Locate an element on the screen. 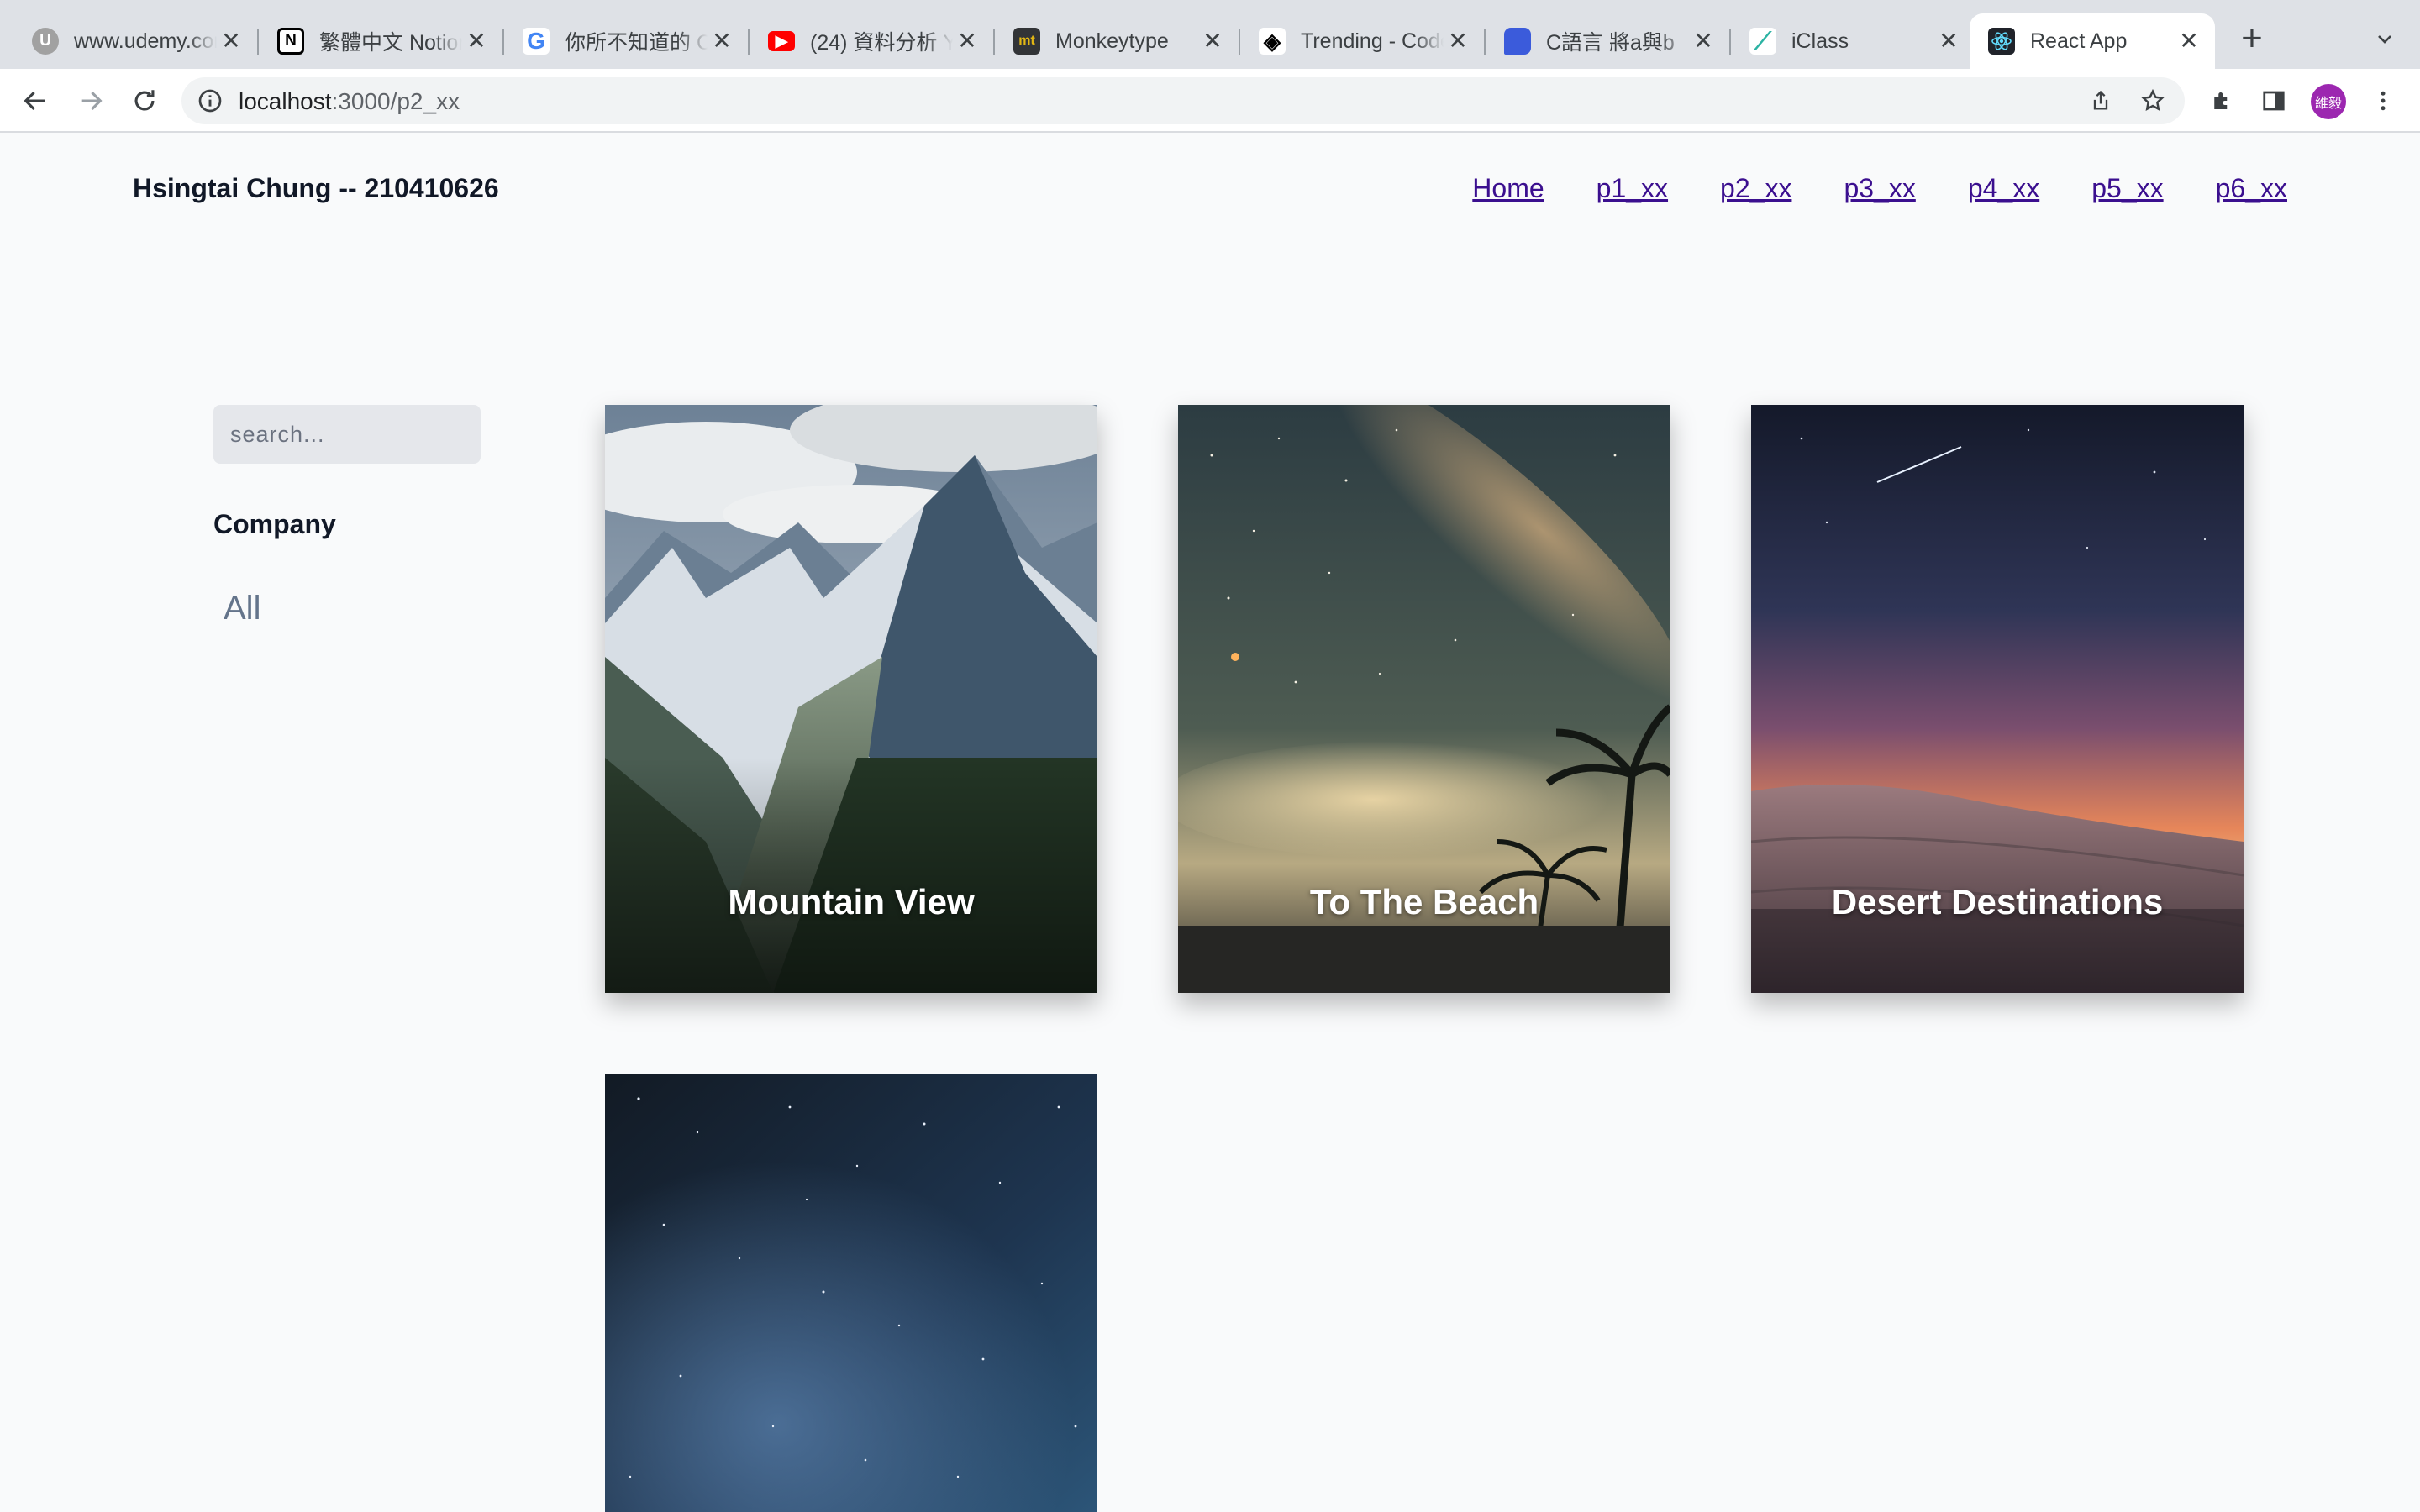 This screenshot has height=1512, width=2420. product-card: Mountain View is located at coordinates (851, 699).